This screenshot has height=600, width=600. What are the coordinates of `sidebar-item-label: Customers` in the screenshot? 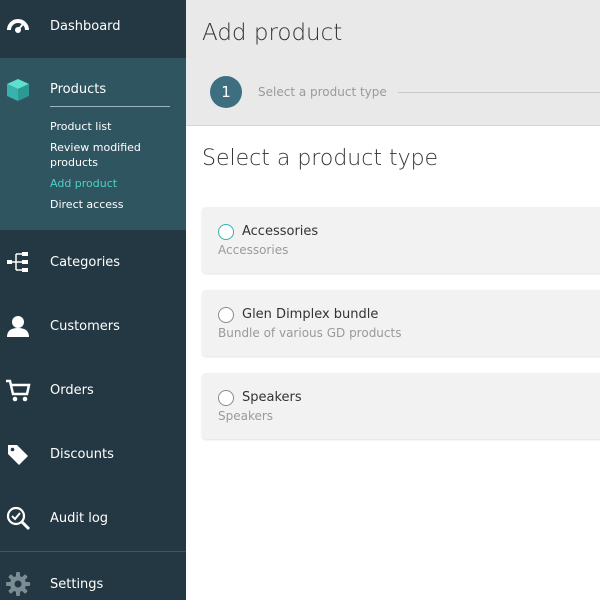 It's located at (85, 326).